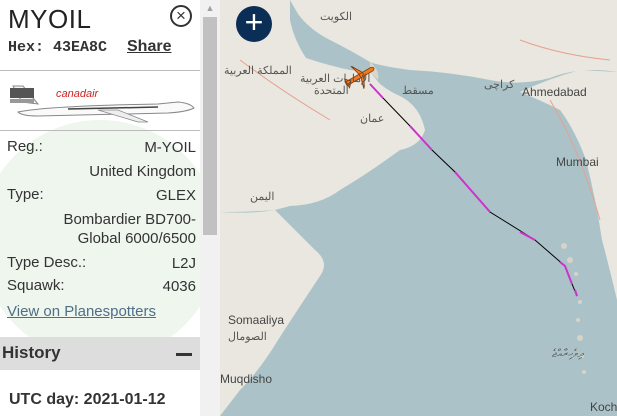 The height and width of the screenshot is (416, 617). What do you see at coordinates (58, 47) in the screenshot?
I see `hex-code: Hex: 43EA8C` at bounding box center [58, 47].